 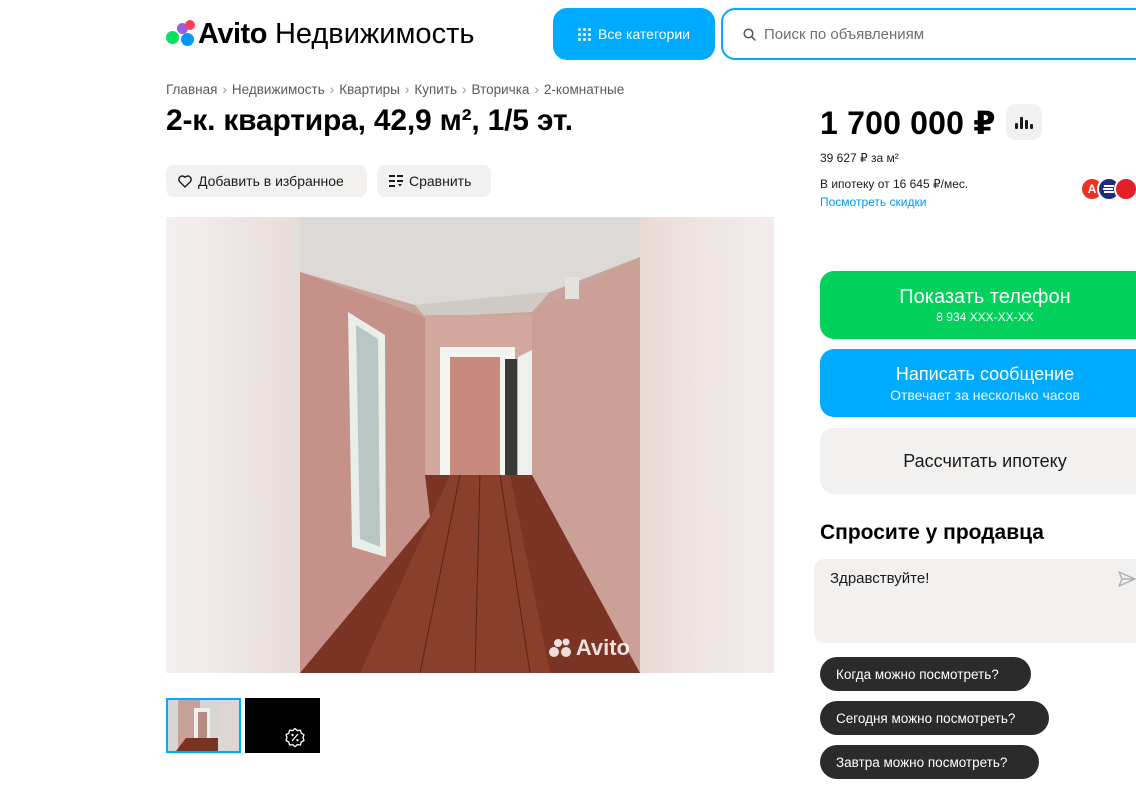 I want to click on quick-question-chip: Сегодня можно посмотреть?, so click(x=934, y=718).